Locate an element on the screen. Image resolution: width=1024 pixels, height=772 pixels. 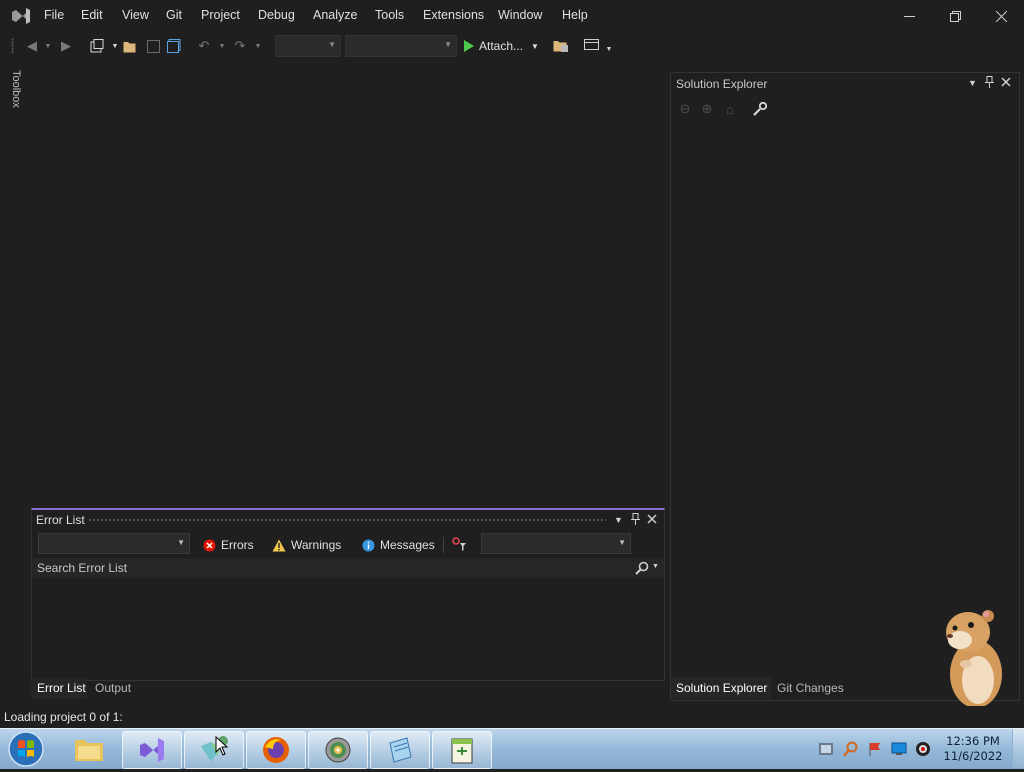
taskbar-cd-dvd is located at coordinates (338, 750).